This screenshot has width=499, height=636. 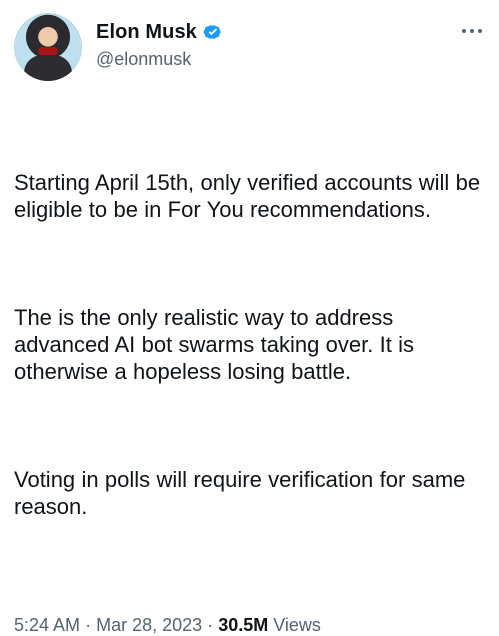 What do you see at coordinates (48, 47) in the screenshot?
I see `profile-avatar` at bounding box center [48, 47].